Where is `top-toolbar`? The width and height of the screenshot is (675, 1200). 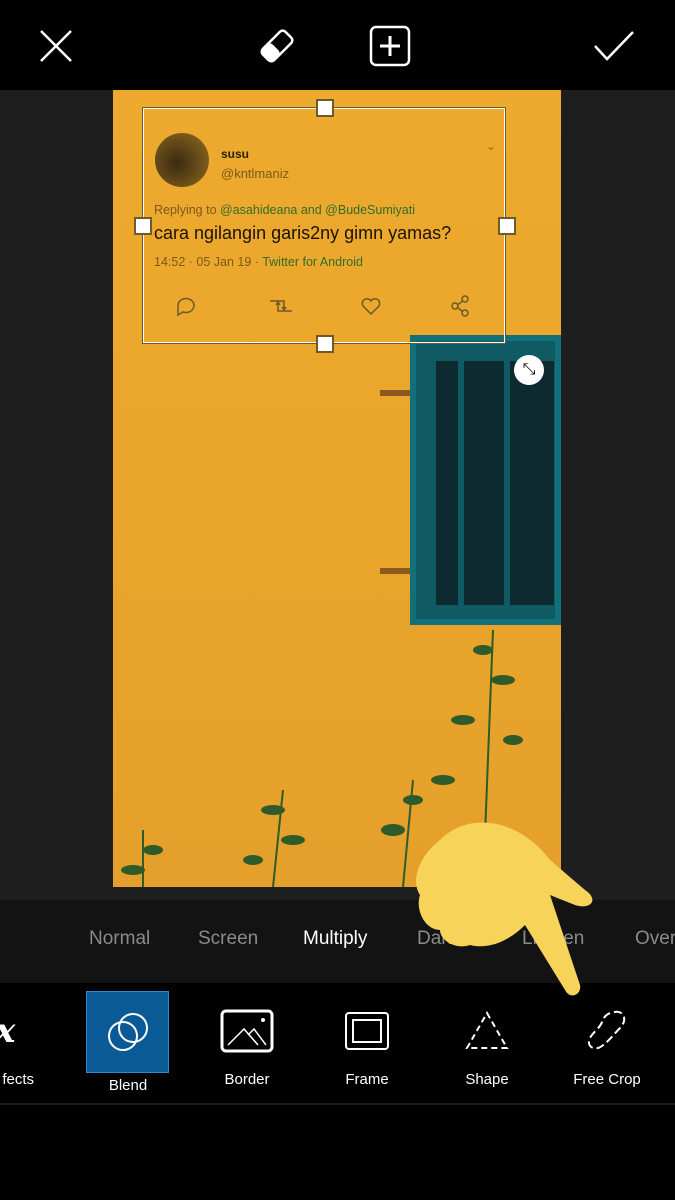
top-toolbar is located at coordinates (337, 45).